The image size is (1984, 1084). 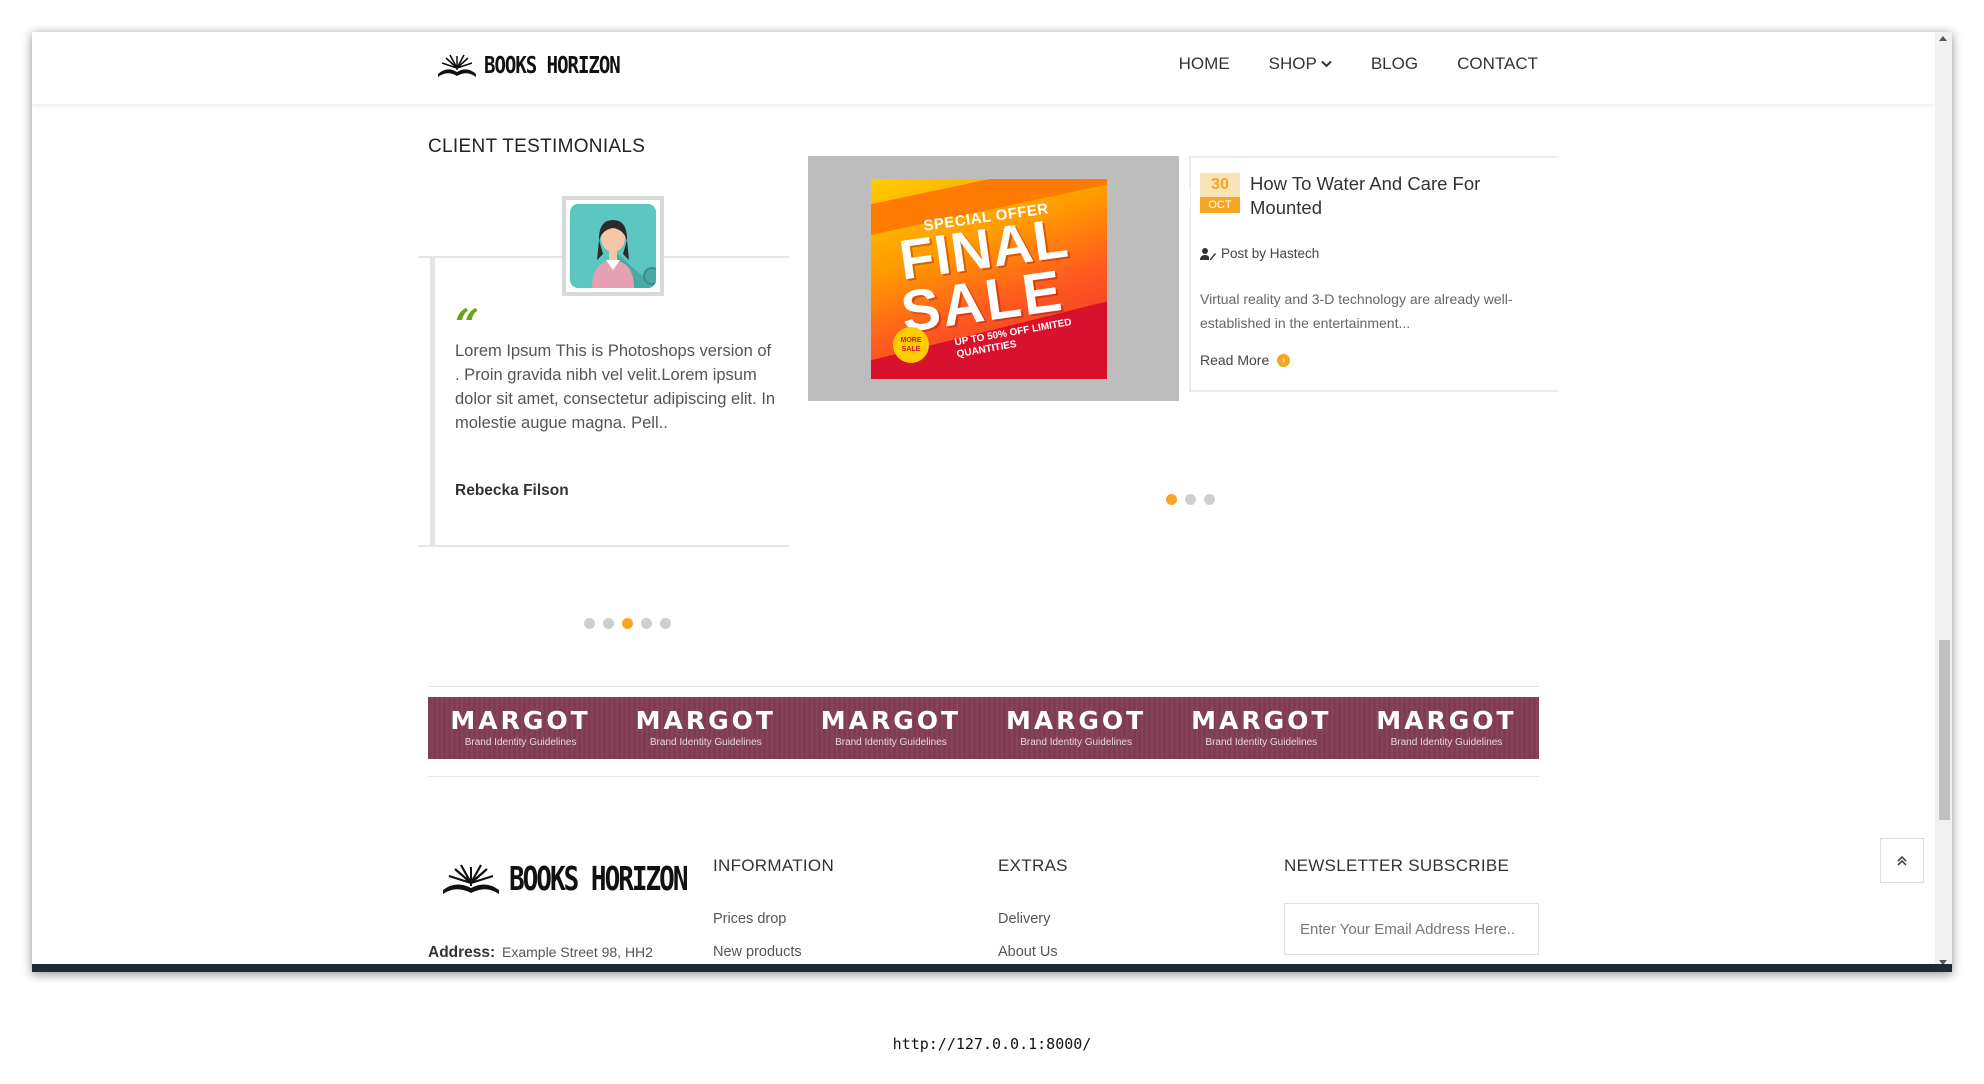 I want to click on newsletter-email-input, so click(x=1411, y=929).